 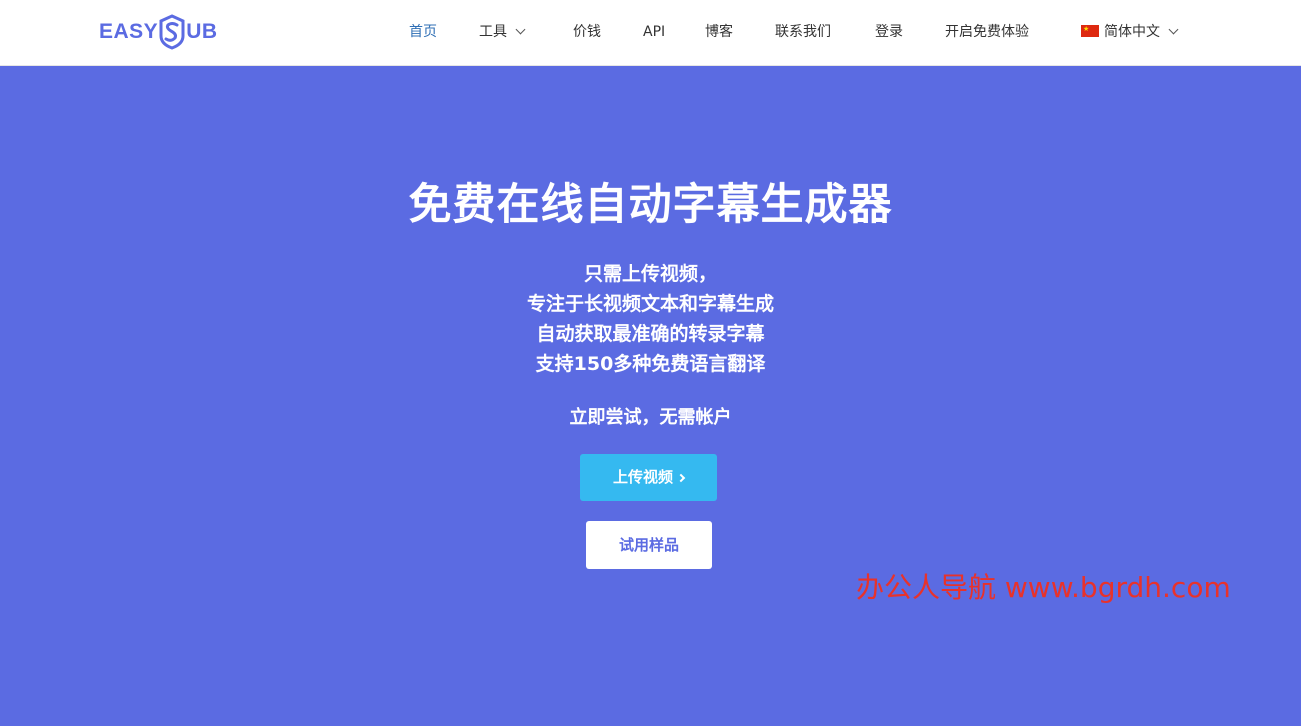 What do you see at coordinates (654, 32) in the screenshot?
I see `nav-api: API` at bounding box center [654, 32].